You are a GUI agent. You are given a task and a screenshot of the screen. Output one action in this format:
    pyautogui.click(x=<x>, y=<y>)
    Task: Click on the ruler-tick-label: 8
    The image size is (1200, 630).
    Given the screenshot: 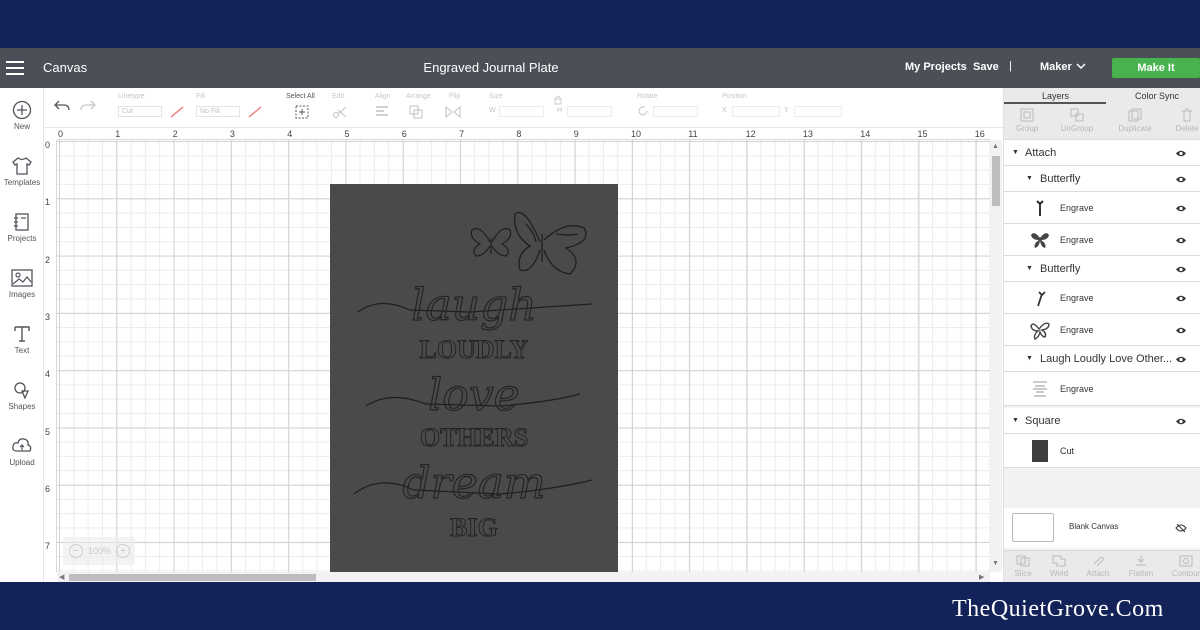 What is the action you would take?
    pyautogui.click(x=519, y=134)
    